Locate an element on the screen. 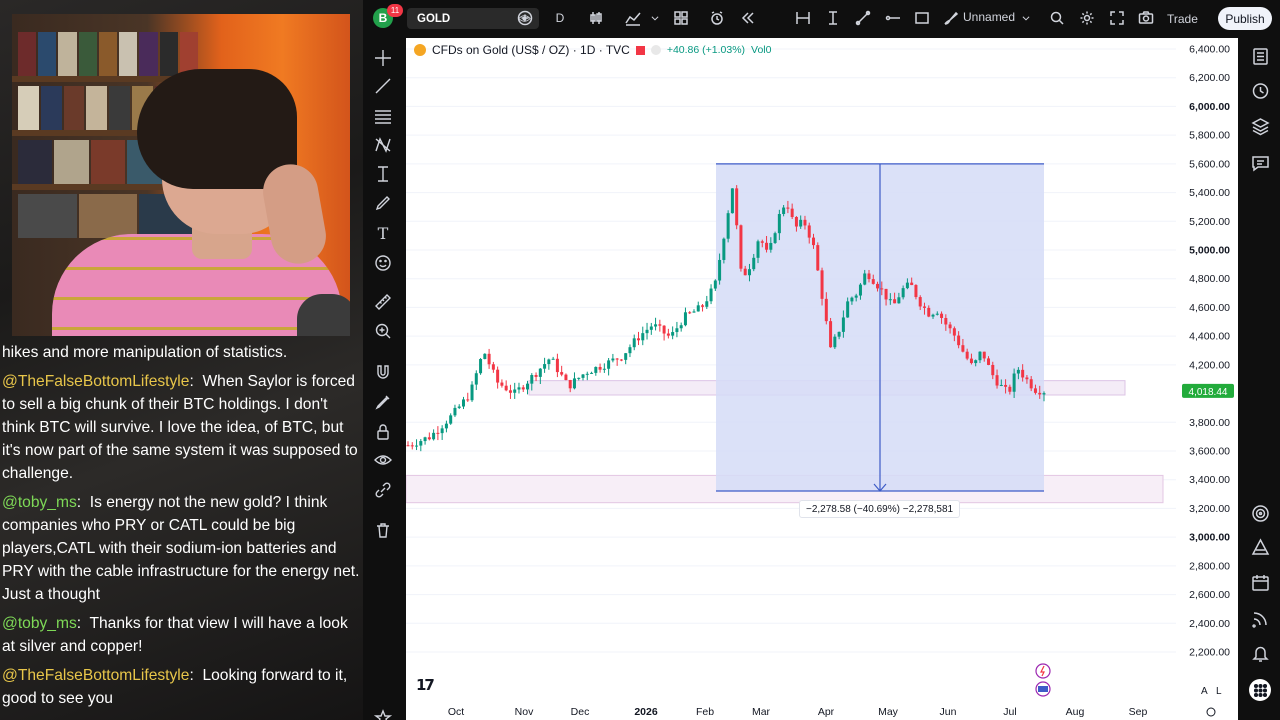 This screenshot has height=720, width=1280. target-icon is located at coordinates (1260, 513).